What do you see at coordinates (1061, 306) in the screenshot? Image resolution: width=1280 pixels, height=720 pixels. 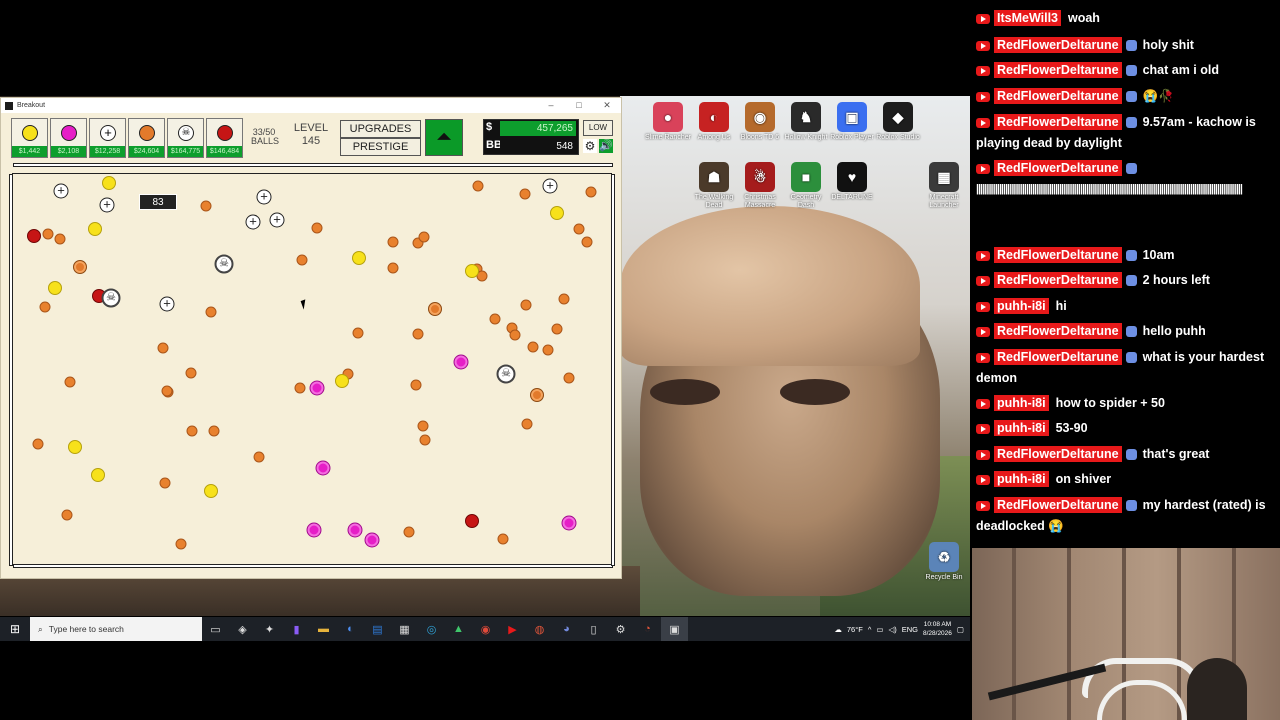 I see `chat-text: hi` at bounding box center [1061, 306].